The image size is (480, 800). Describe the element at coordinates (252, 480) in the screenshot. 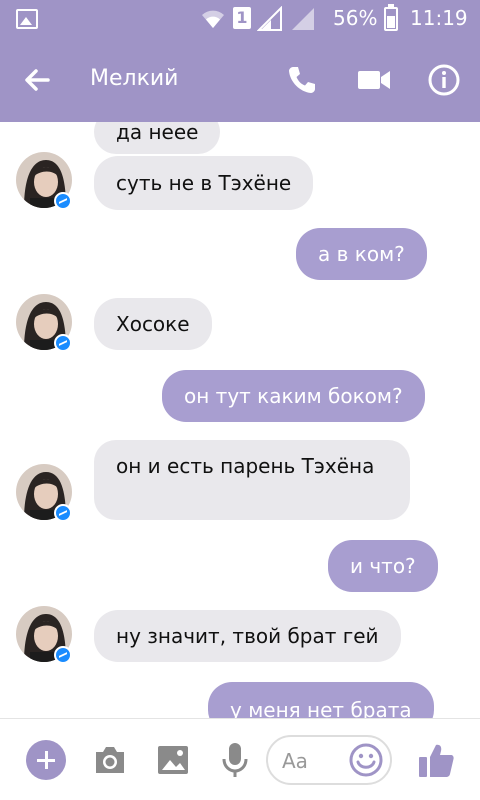

I see `message-bubble-incoming: он и есть парень Тэхёна` at that location.